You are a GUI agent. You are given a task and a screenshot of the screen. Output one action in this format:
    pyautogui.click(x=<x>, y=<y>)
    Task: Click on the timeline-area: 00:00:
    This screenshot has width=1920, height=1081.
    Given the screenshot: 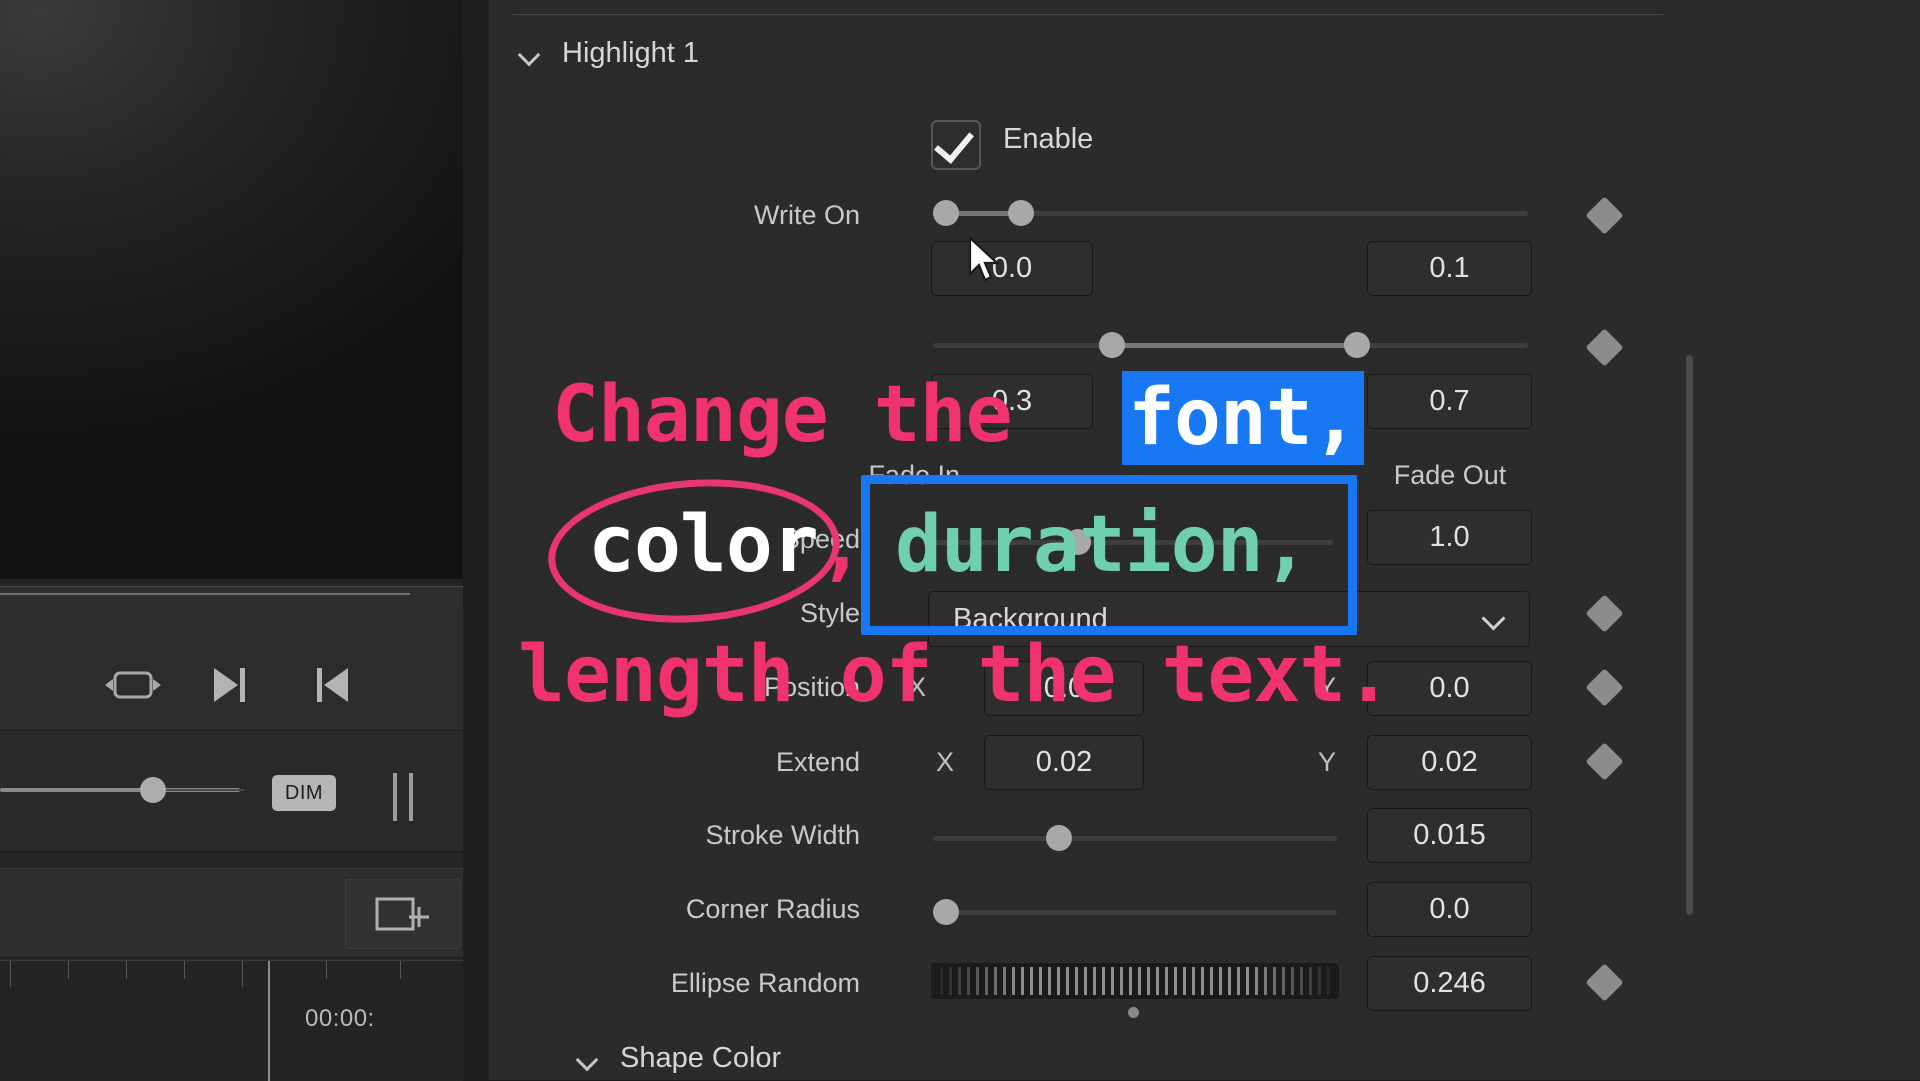 What is the action you would take?
    pyautogui.click(x=231, y=966)
    